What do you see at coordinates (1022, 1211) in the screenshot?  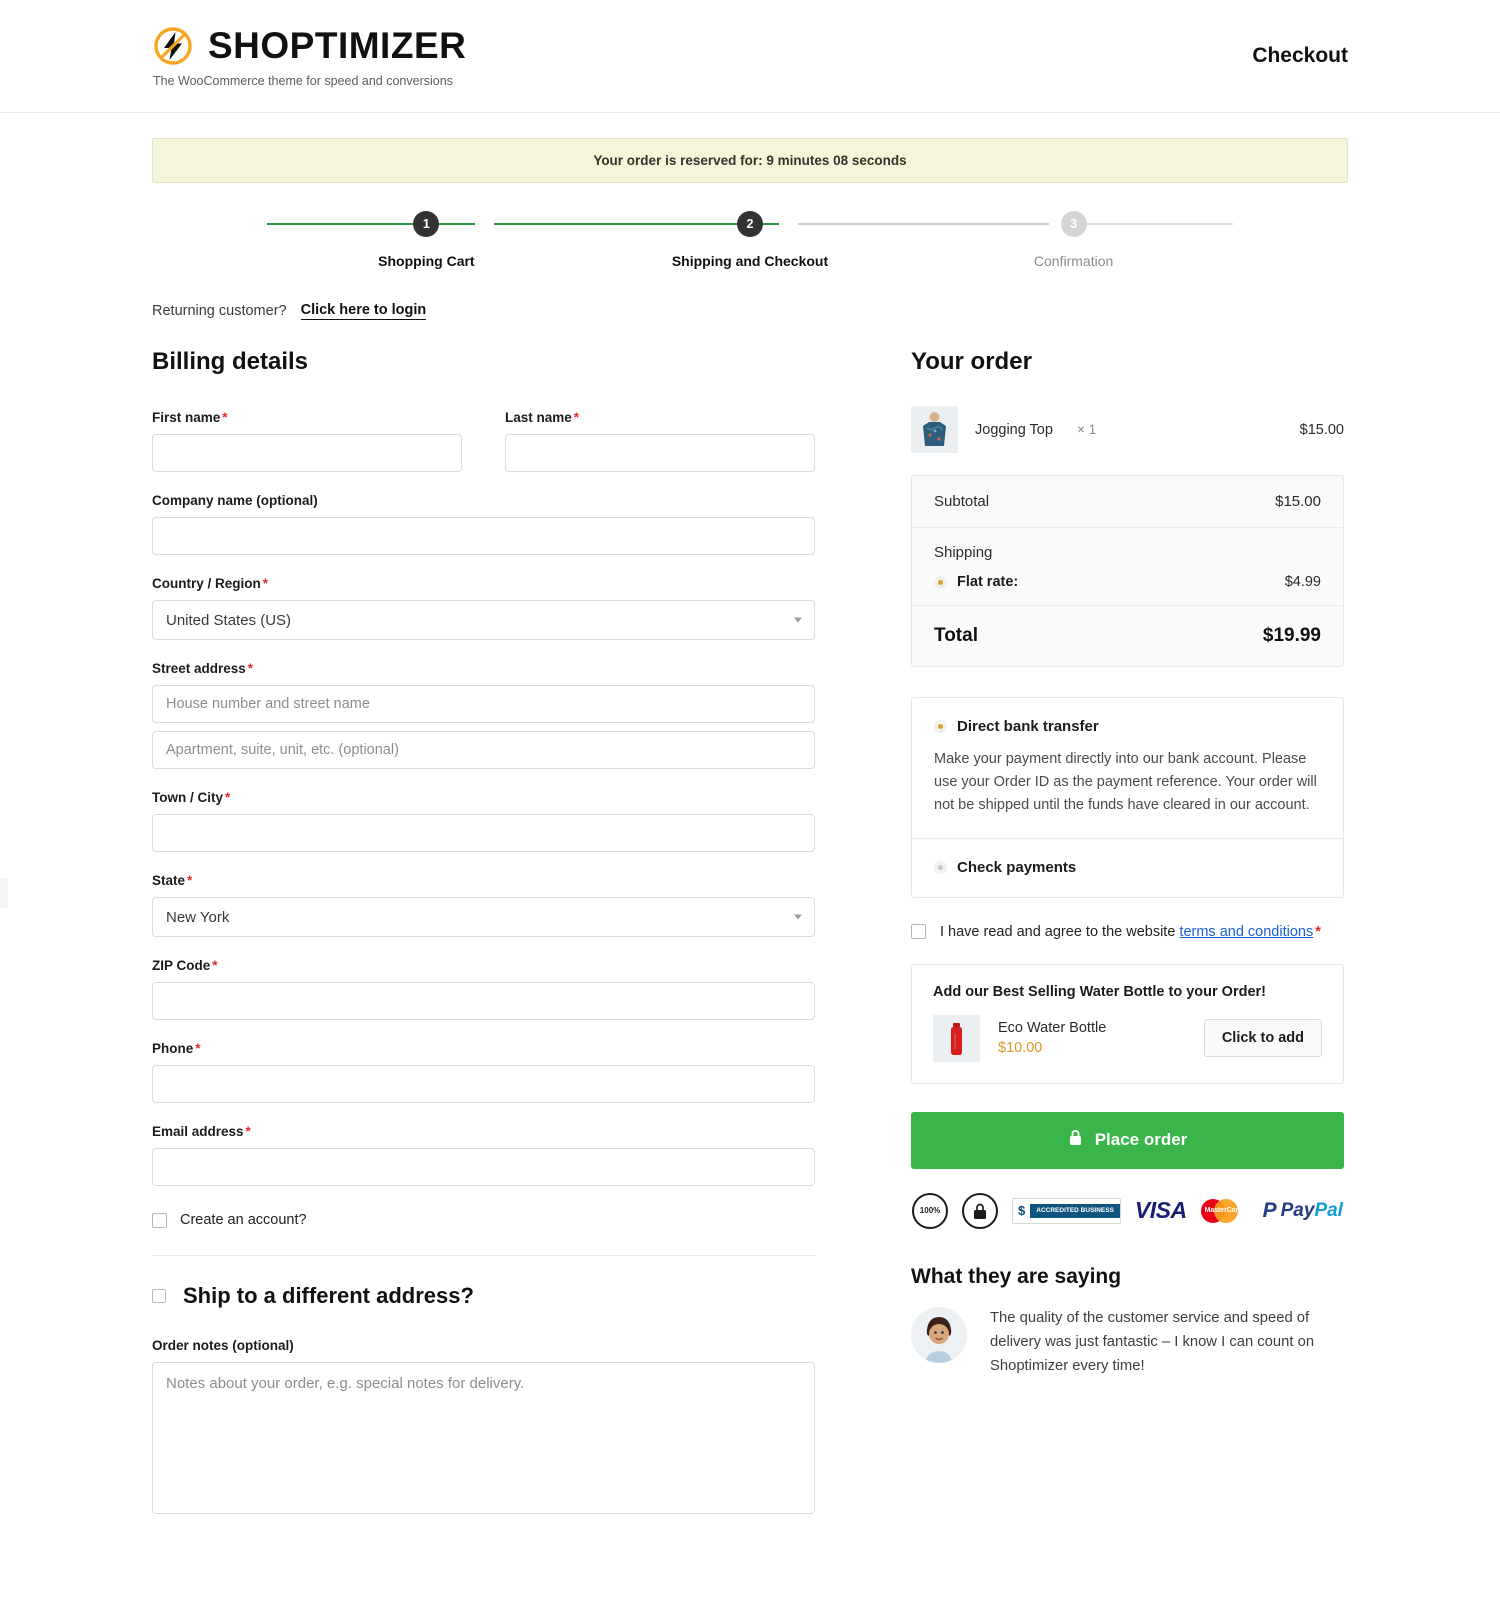 I see `bbb-logo-mark: $` at bounding box center [1022, 1211].